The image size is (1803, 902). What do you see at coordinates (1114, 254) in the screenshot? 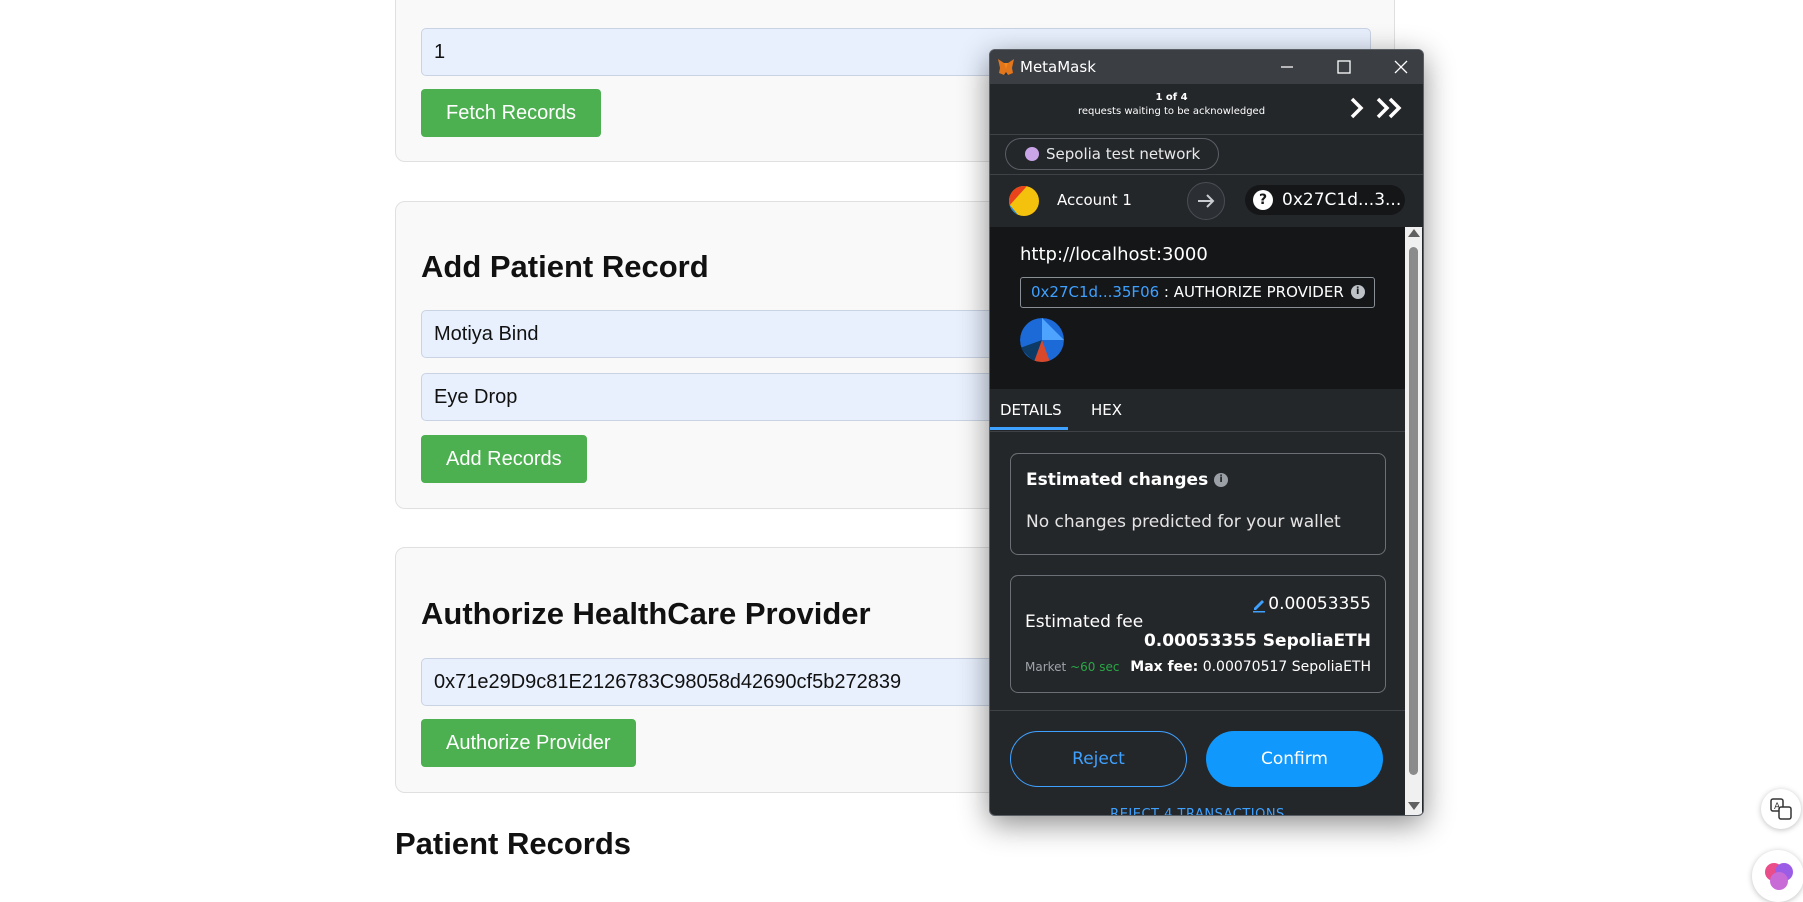
I see `origin-url: http://localhost:3000` at bounding box center [1114, 254].